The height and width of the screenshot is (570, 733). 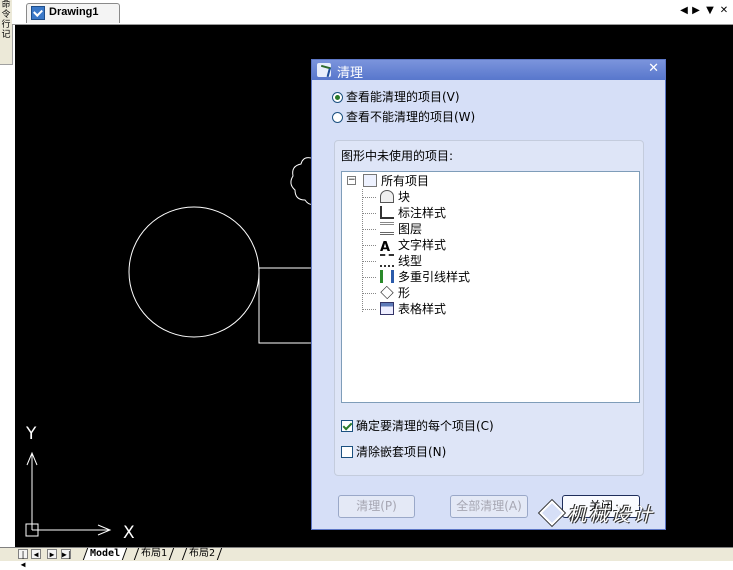 What do you see at coordinates (202, 554) in the screenshot?
I see `tab-layout2: 布局2` at bounding box center [202, 554].